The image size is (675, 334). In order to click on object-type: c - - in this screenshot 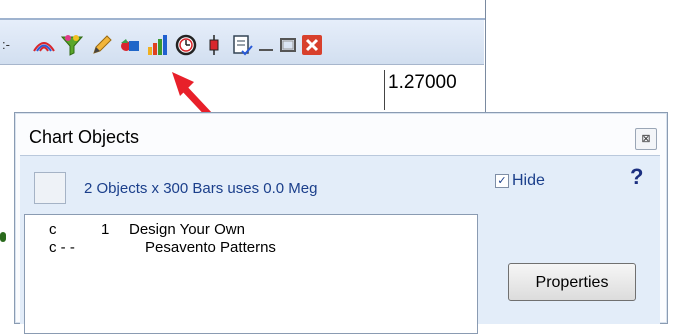, I will do `click(62, 247)`.